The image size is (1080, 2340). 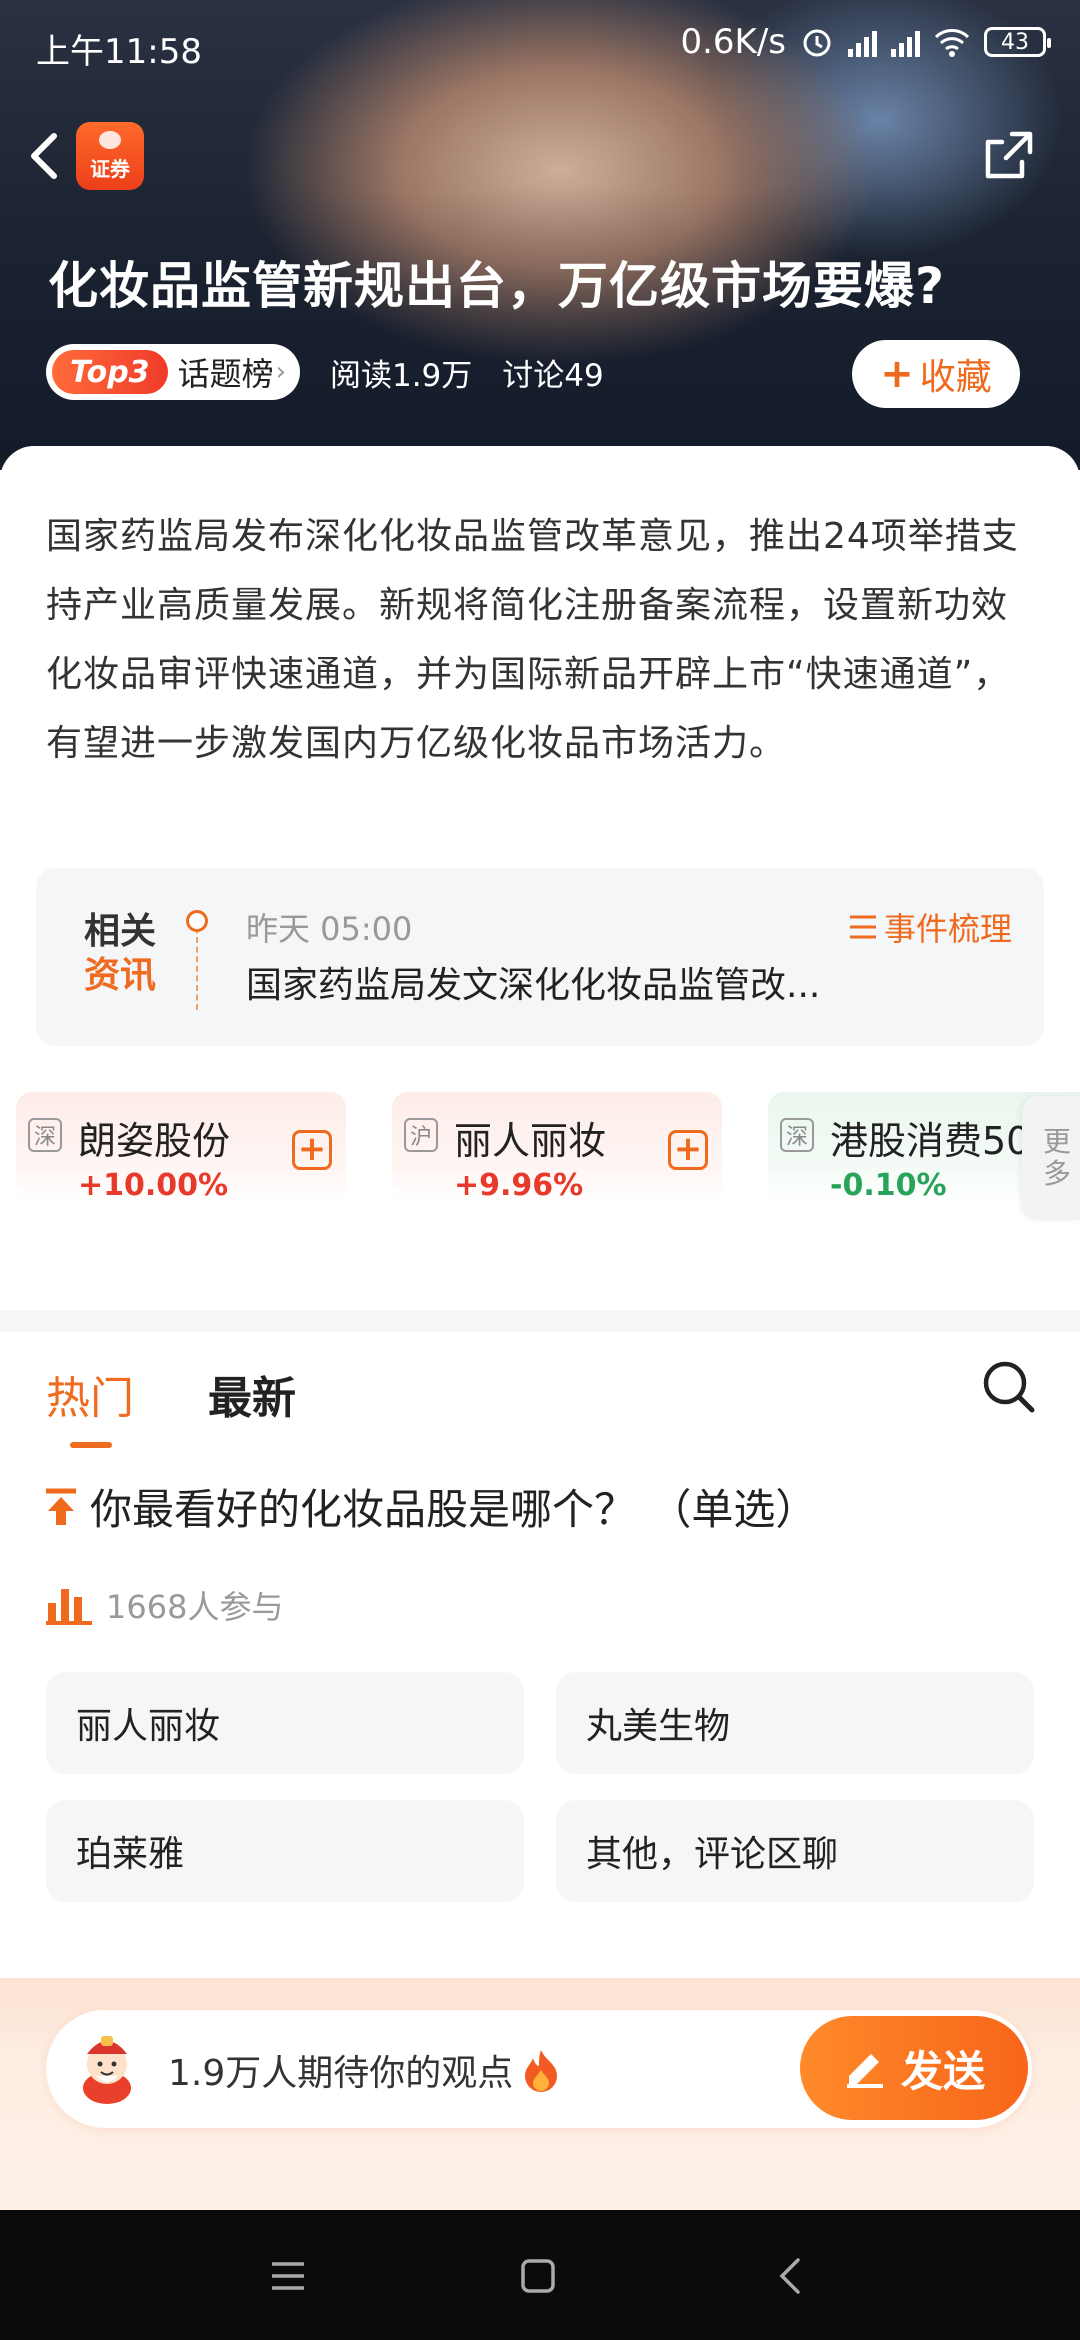 I want to click on comment-placeholder-text: 1.9万人期待你的观点, so click(x=341, y=2073).